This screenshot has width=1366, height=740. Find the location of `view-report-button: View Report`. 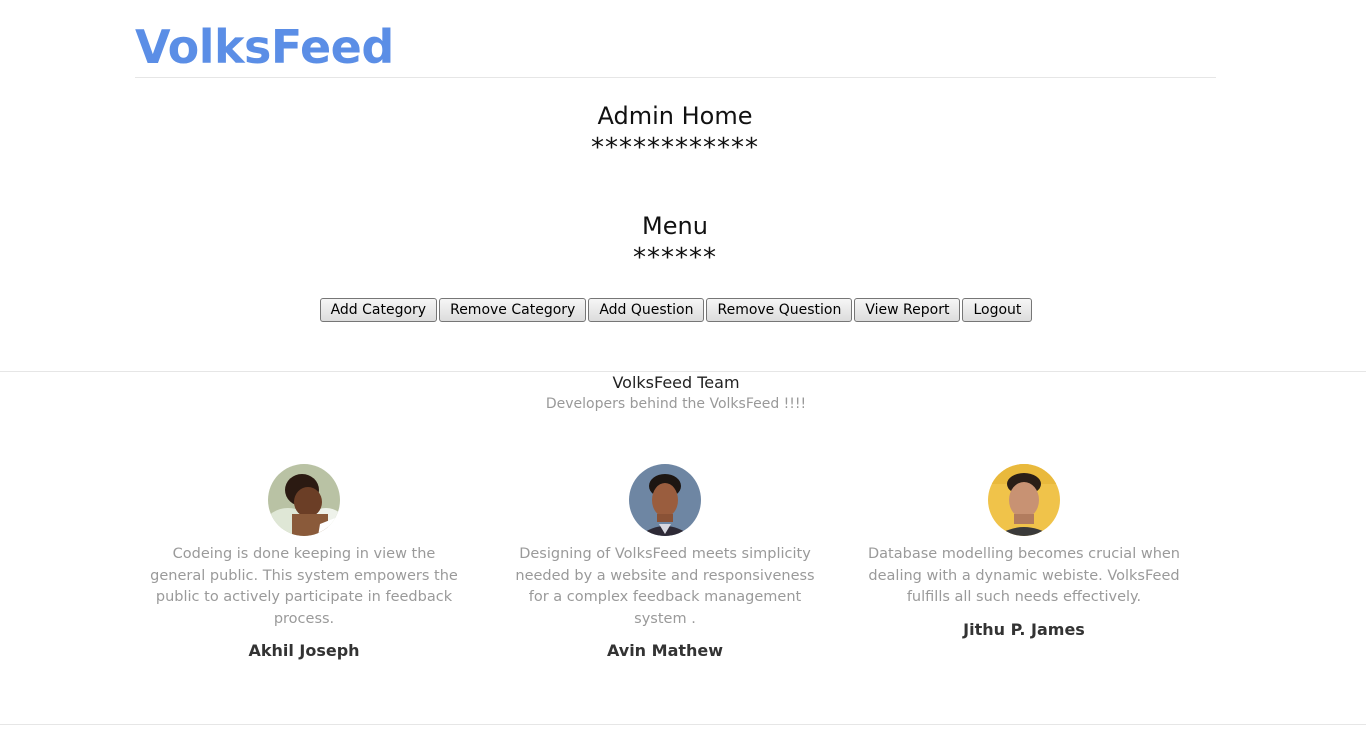

view-report-button: View Report is located at coordinates (907, 310).